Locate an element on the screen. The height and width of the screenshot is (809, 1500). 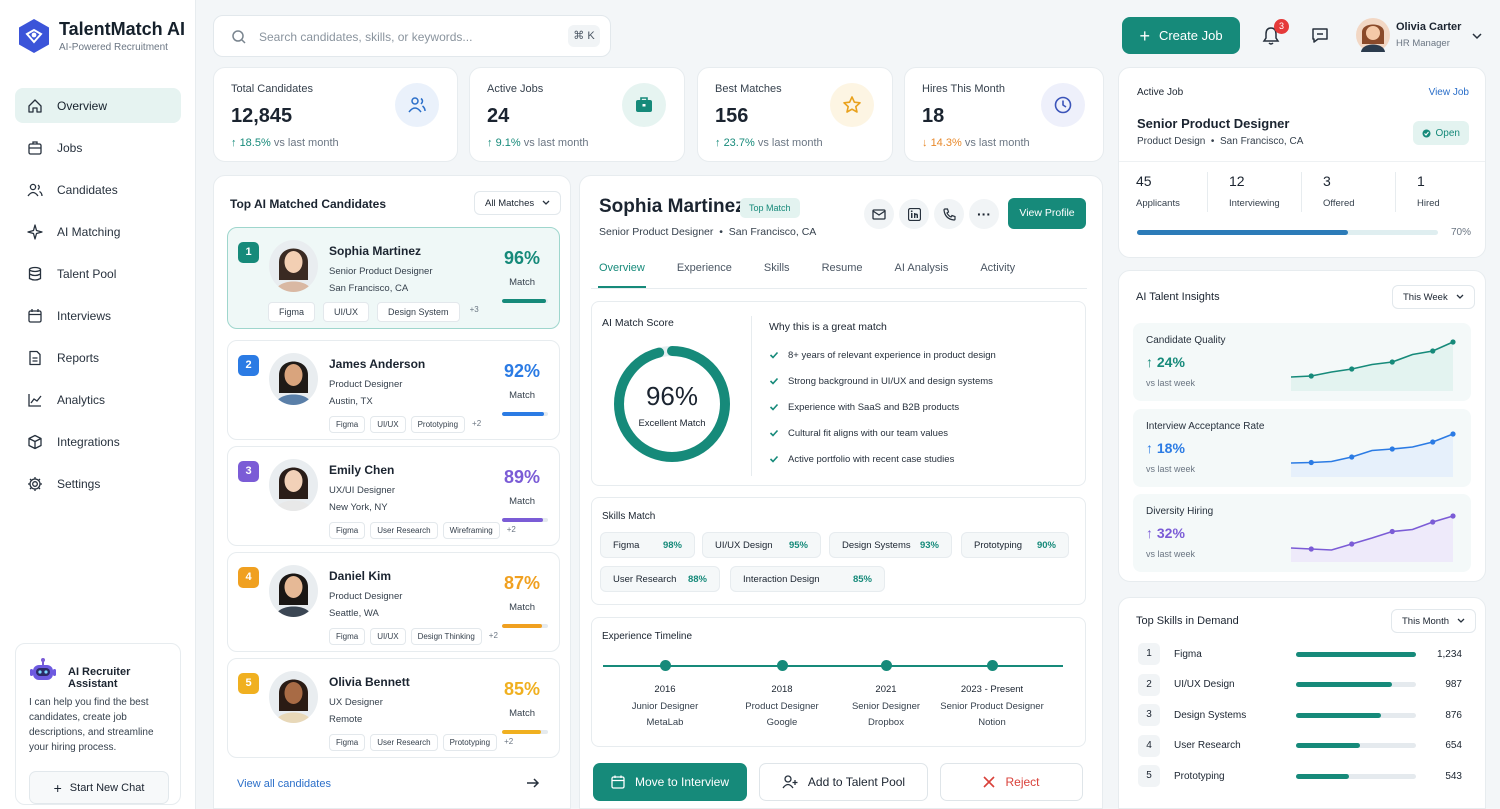
candidate-location: Seattle, WA is located at coordinates (354, 613).